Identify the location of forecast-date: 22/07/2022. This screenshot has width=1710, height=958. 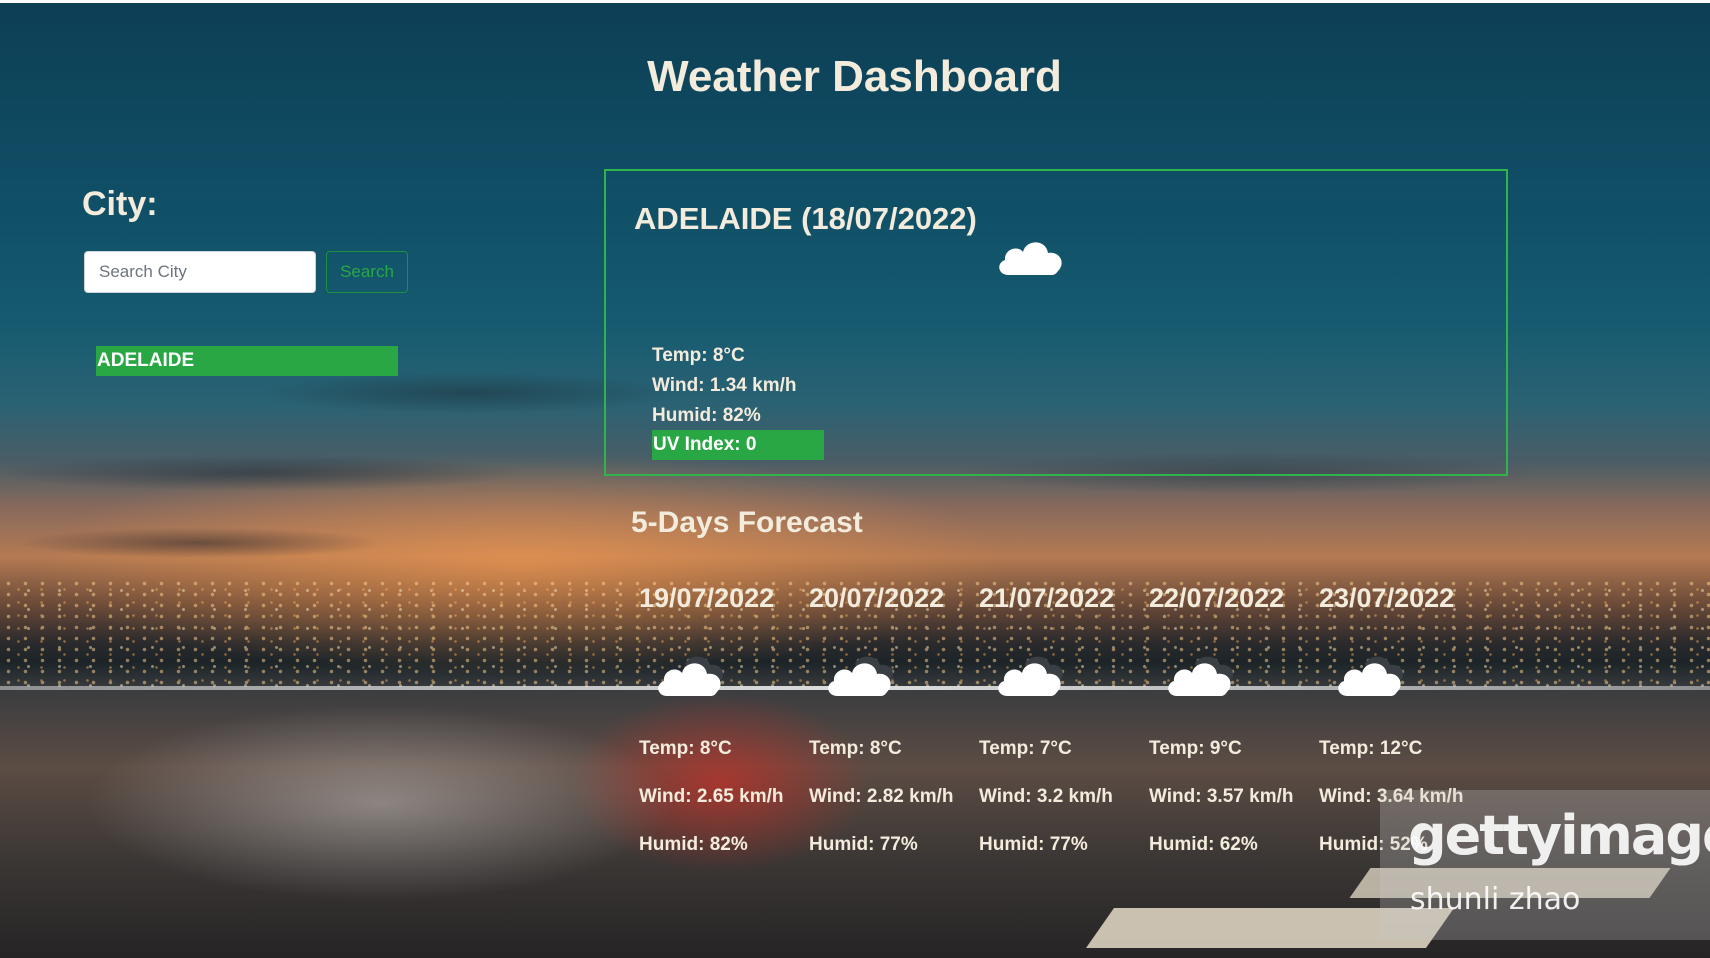
(1217, 598).